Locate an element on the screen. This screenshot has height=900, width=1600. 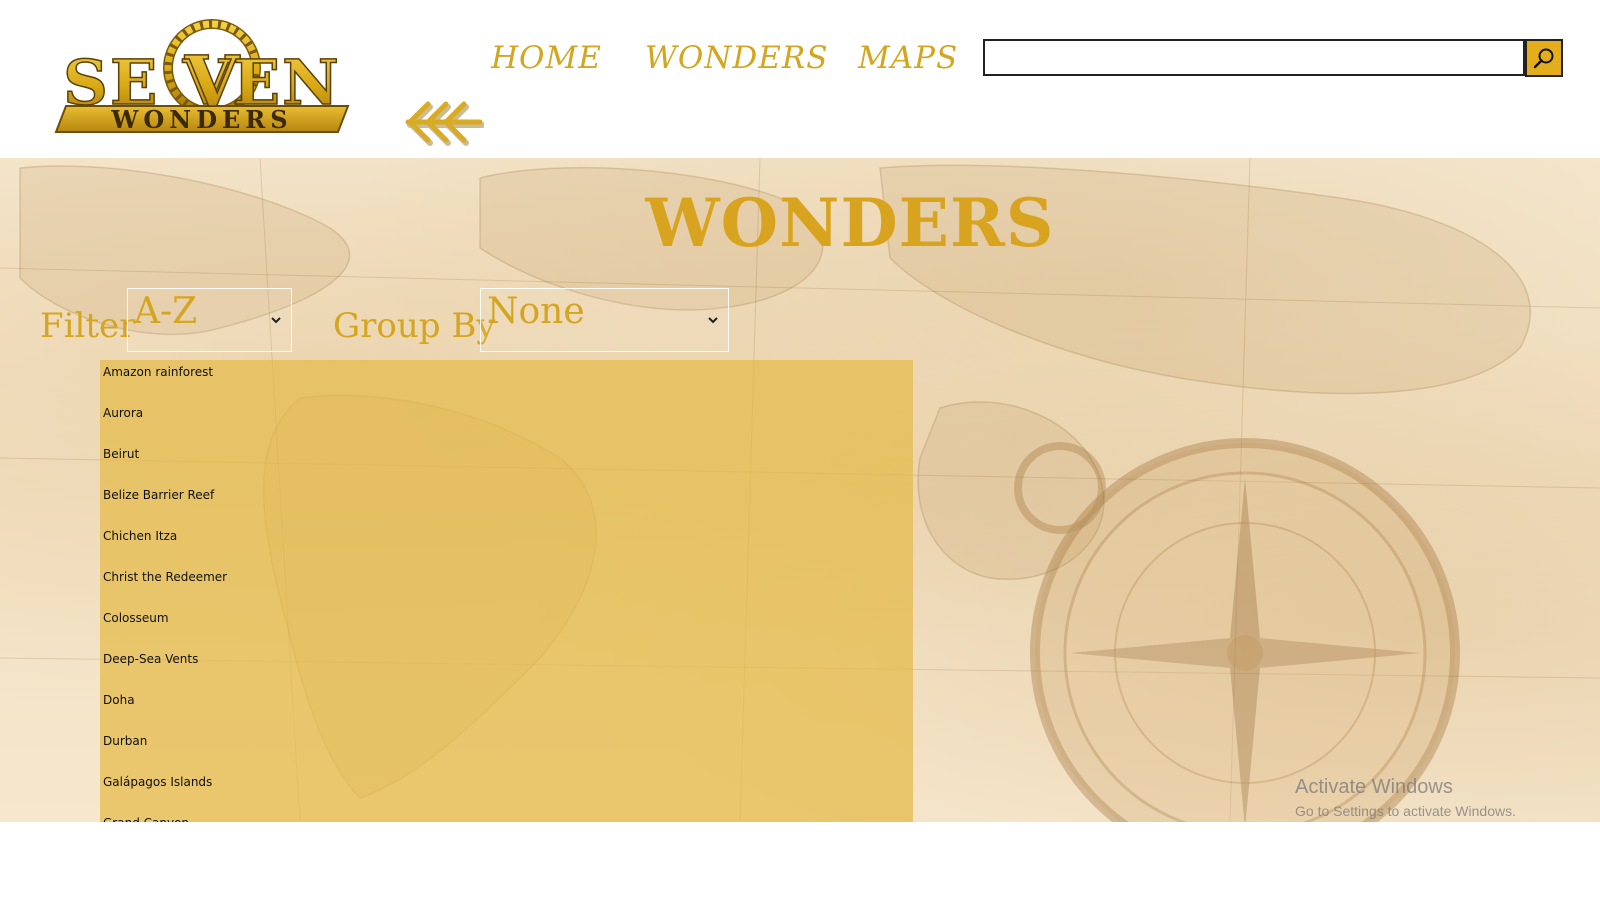
list-item: Grand Canyon is located at coordinates (146, 817).